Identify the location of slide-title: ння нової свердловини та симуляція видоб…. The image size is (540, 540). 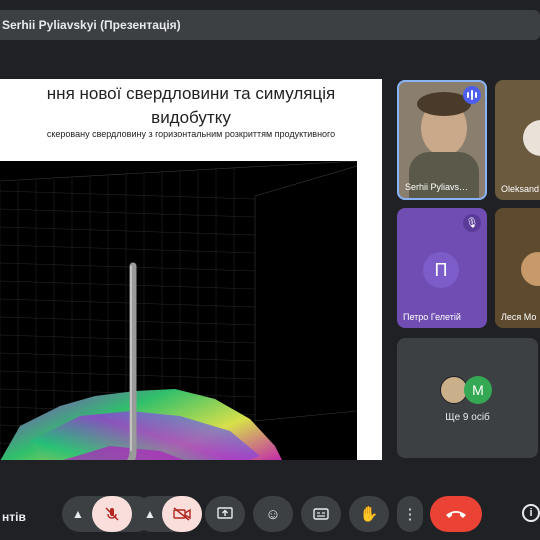
(191, 106).